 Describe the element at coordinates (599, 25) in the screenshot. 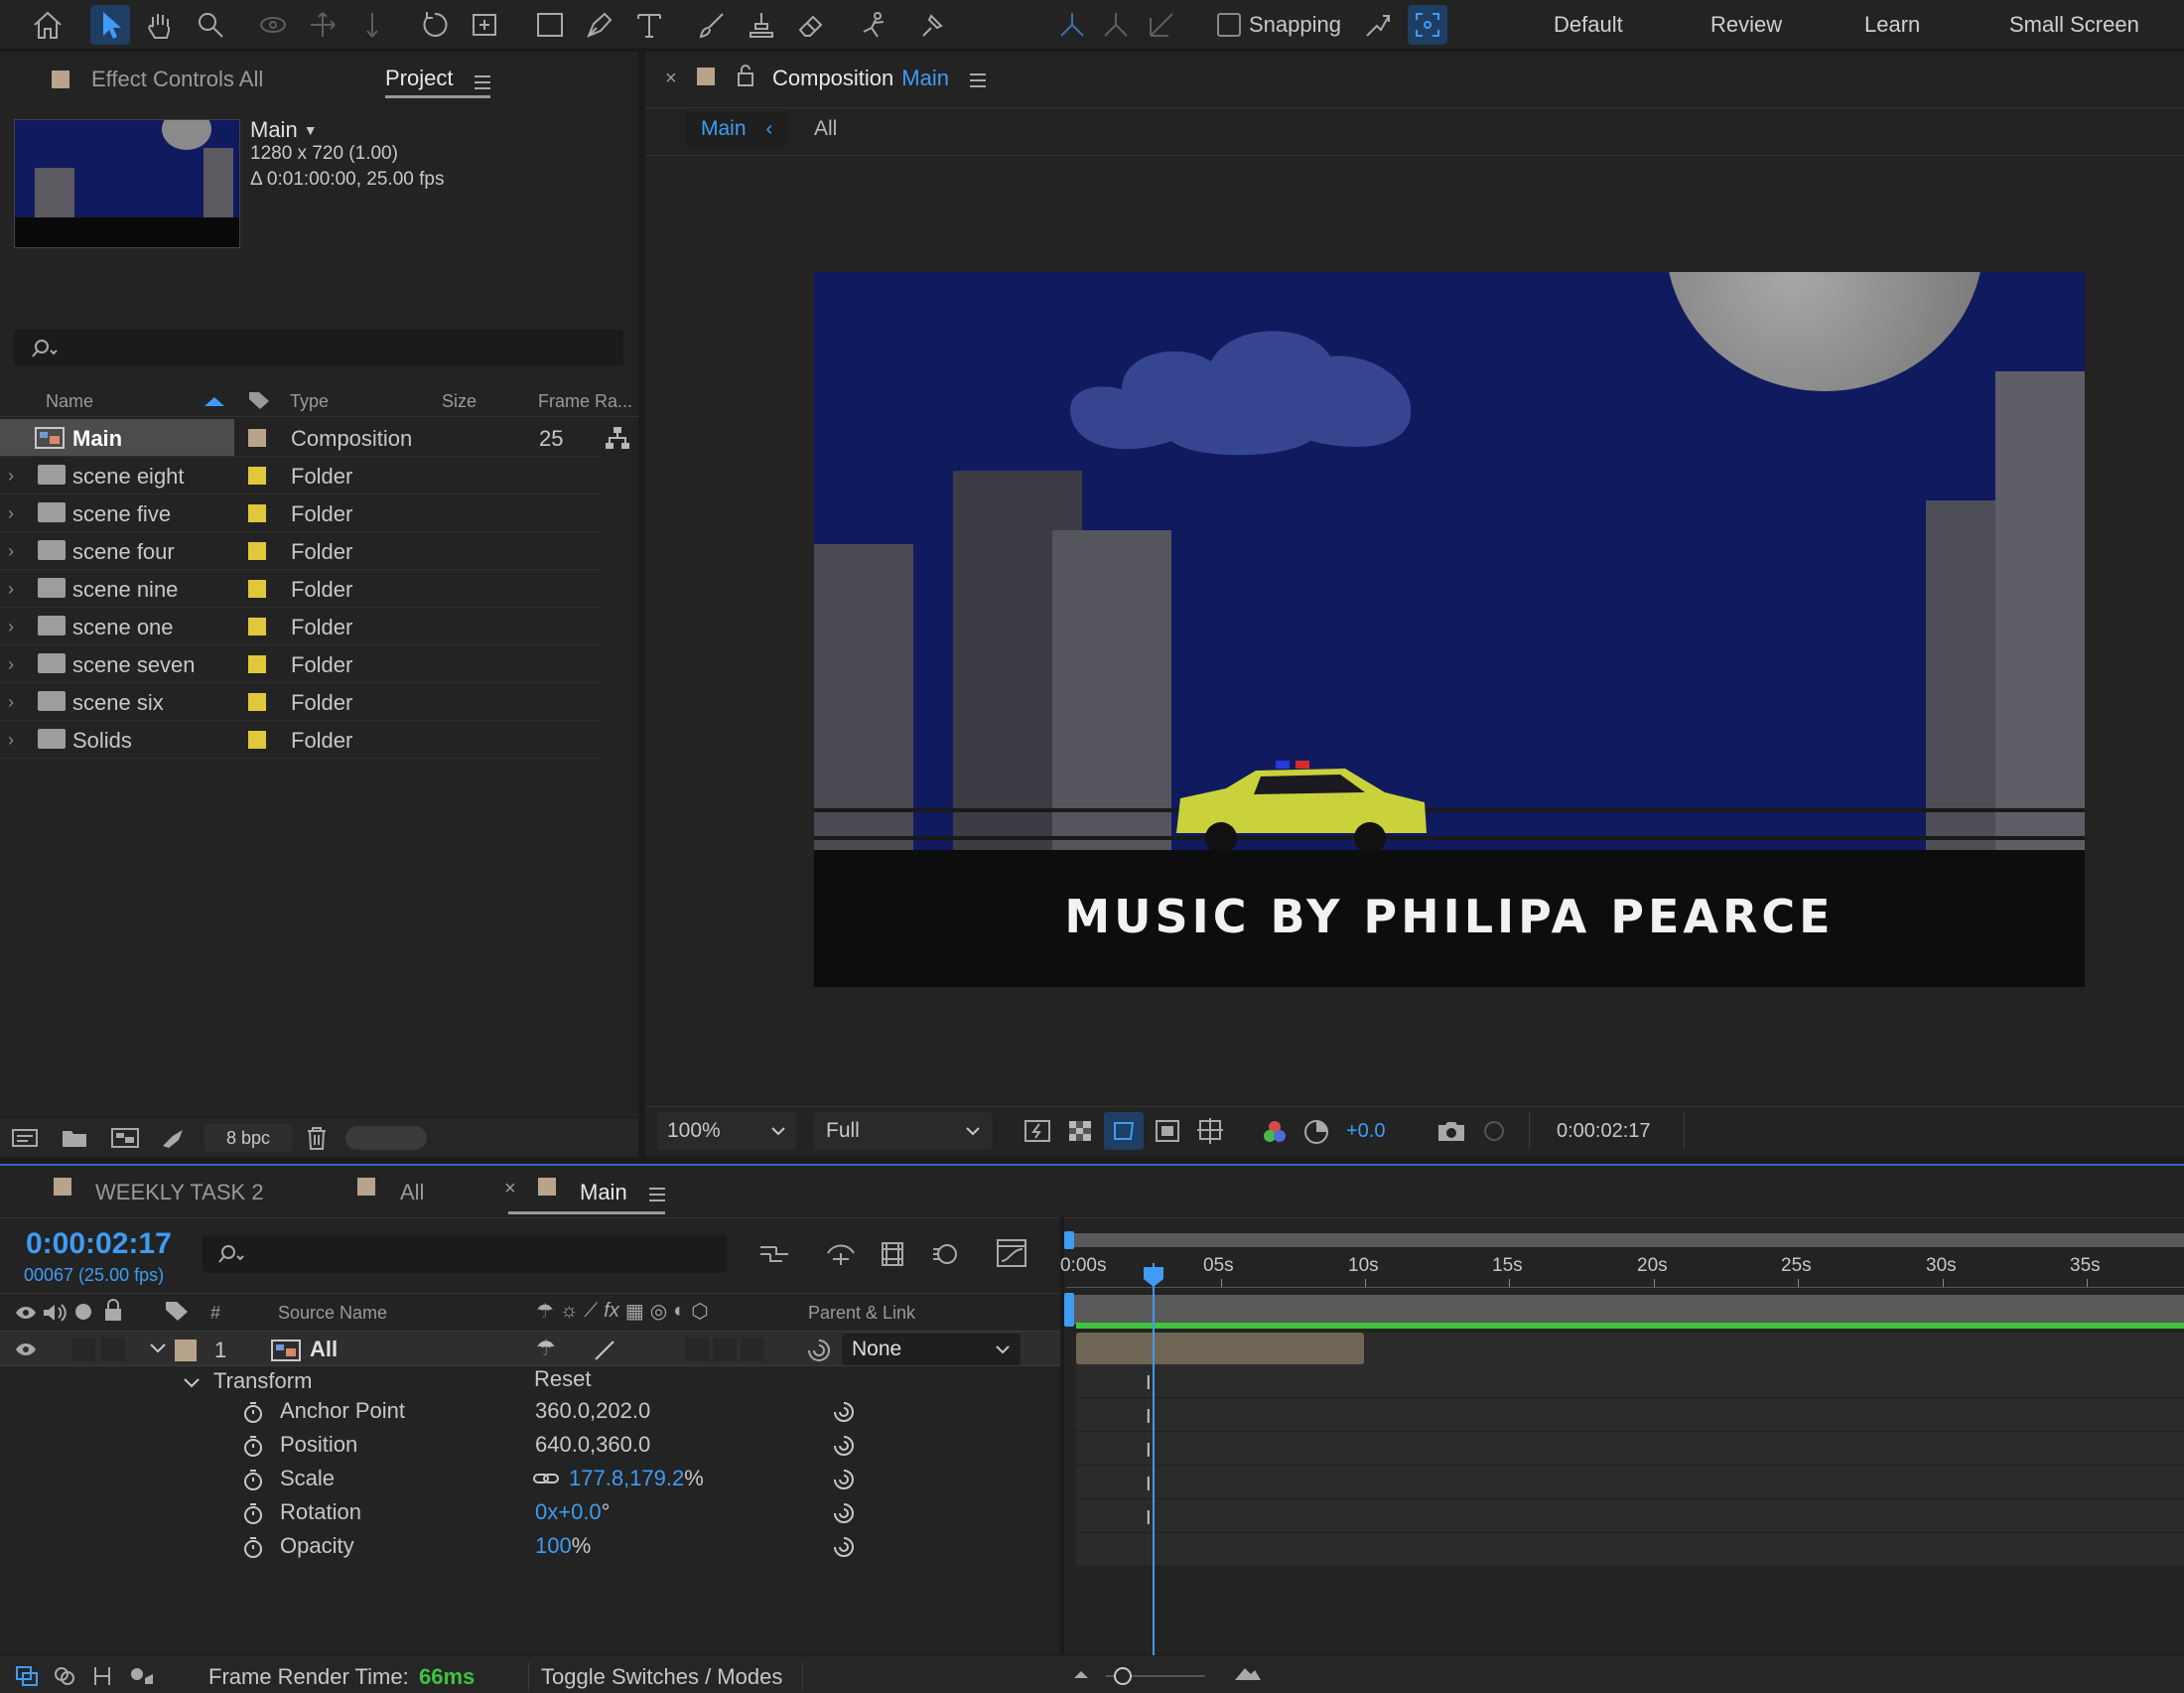

I see `pen-tool-icon` at that location.